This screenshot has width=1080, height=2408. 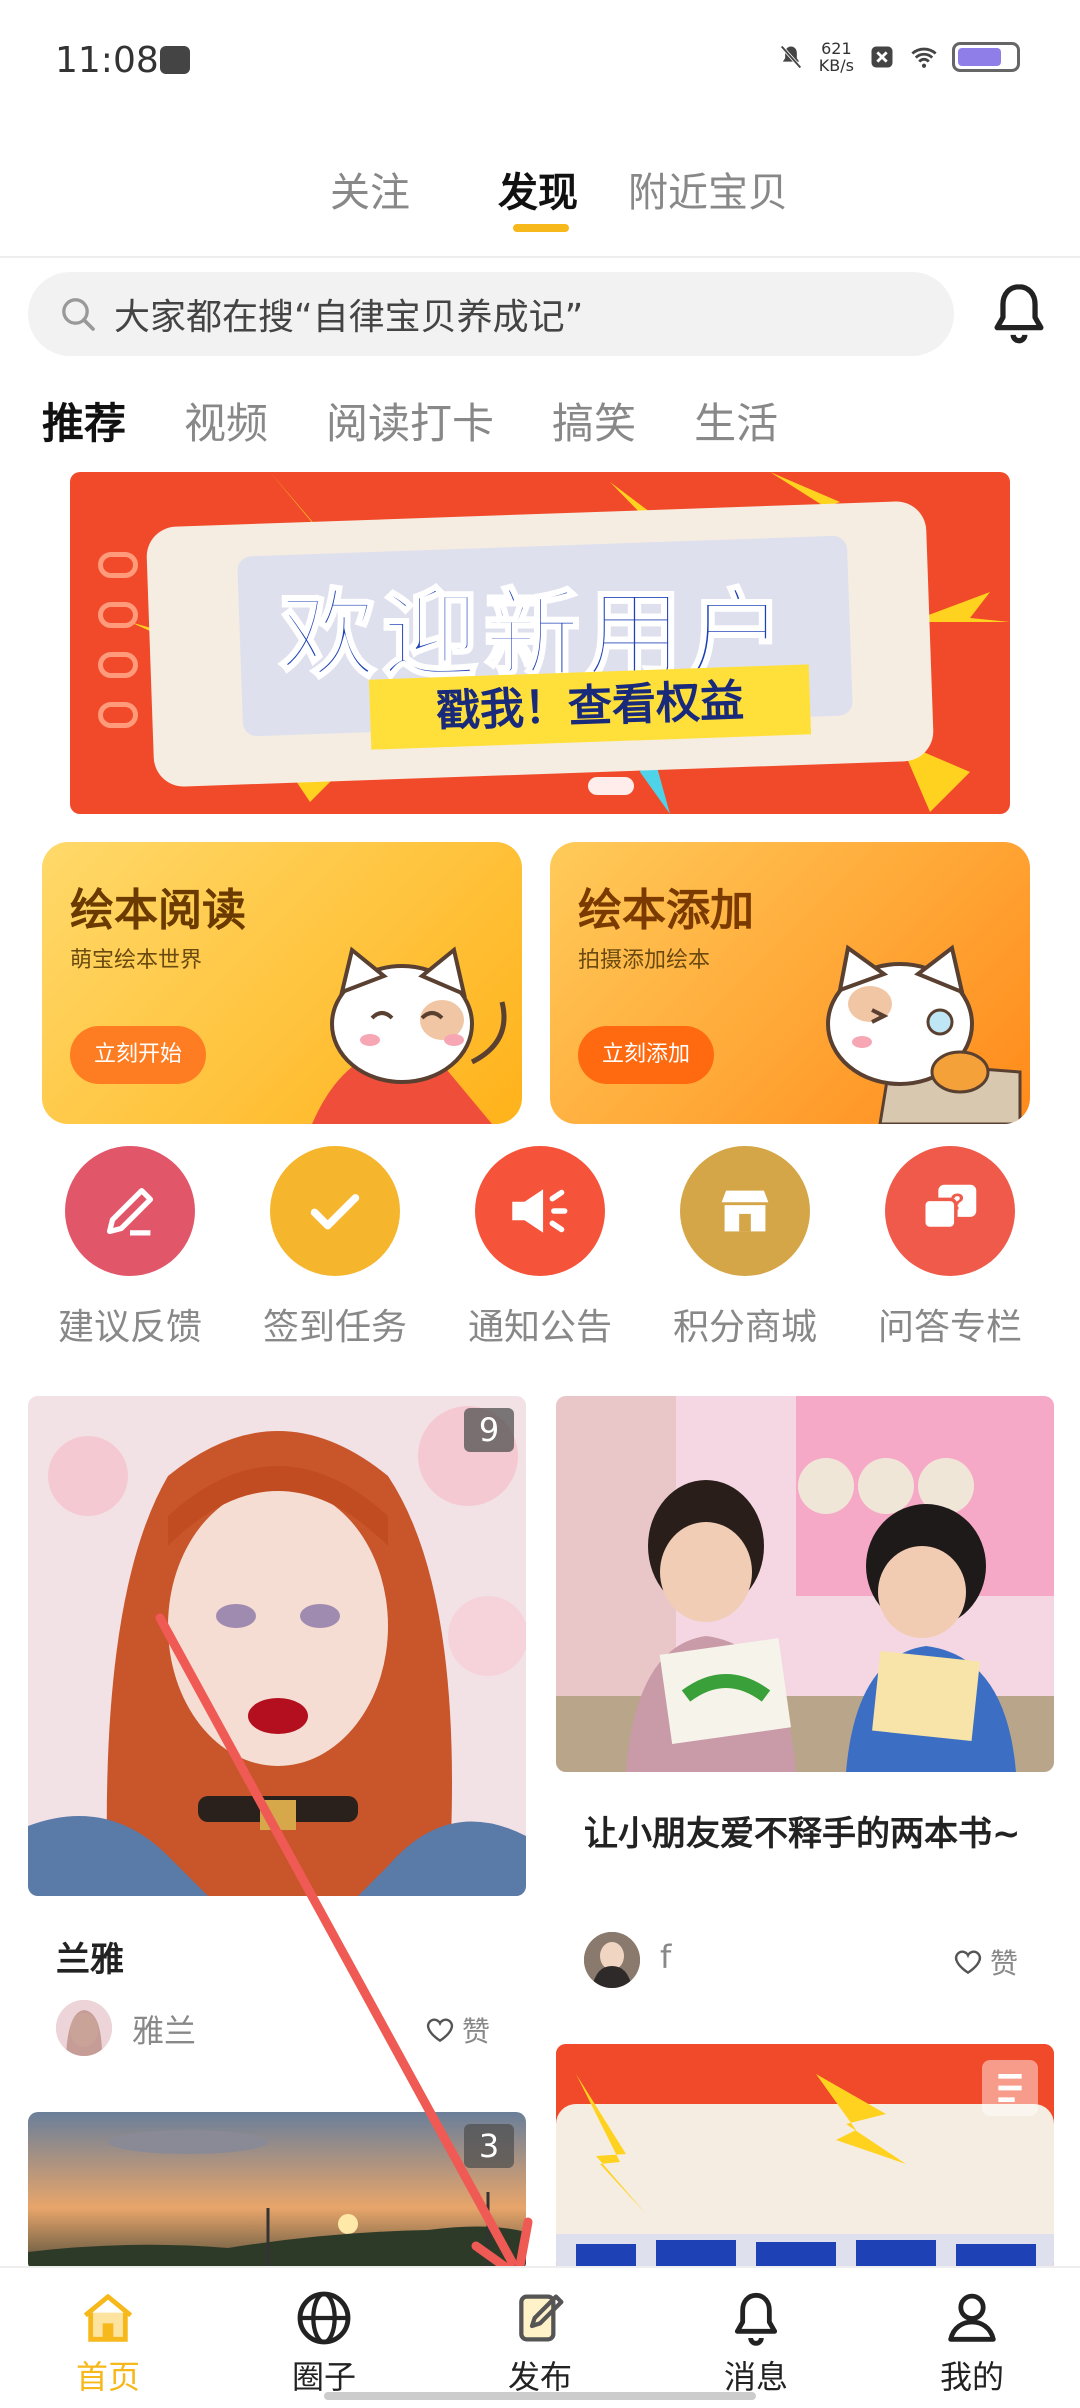 I want to click on network-speed-value: 621, so click(x=836, y=48).